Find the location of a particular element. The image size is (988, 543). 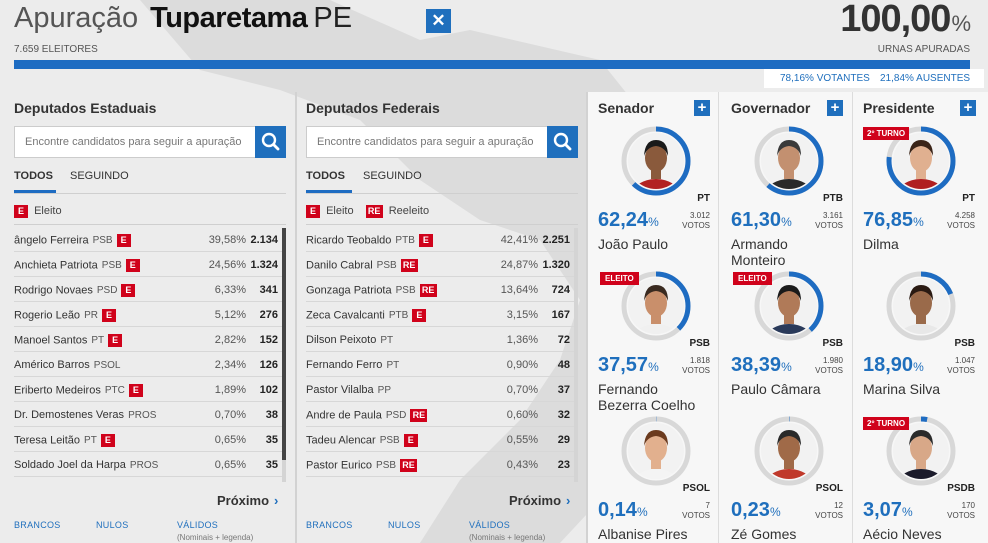

candidate-party: PT is located at coordinates (393, 365).